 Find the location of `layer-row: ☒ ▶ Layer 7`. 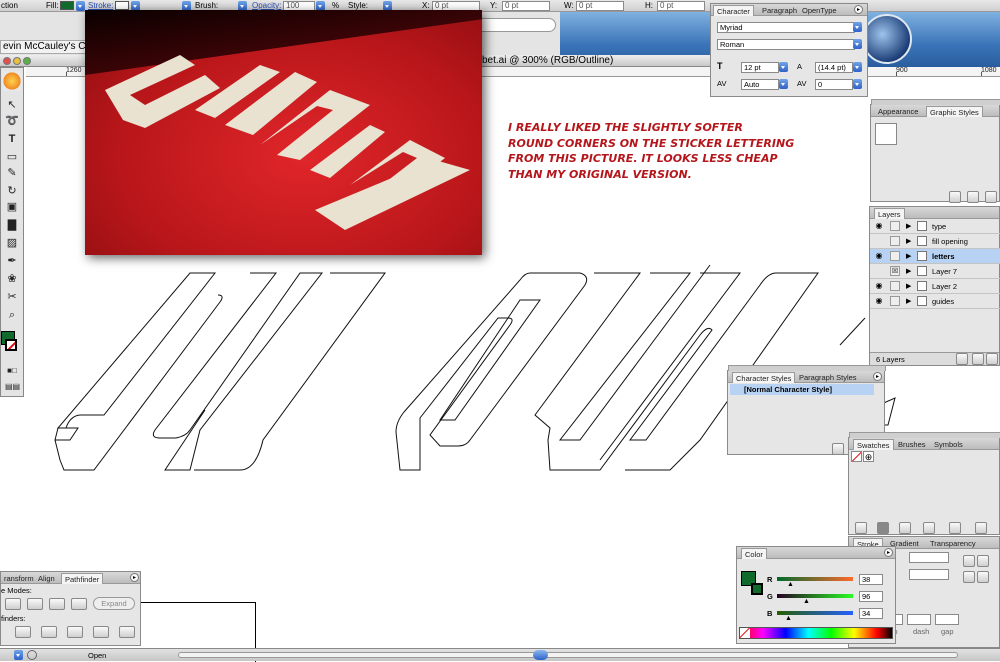

layer-row: ☒ ▶ Layer 7 is located at coordinates (935, 271).